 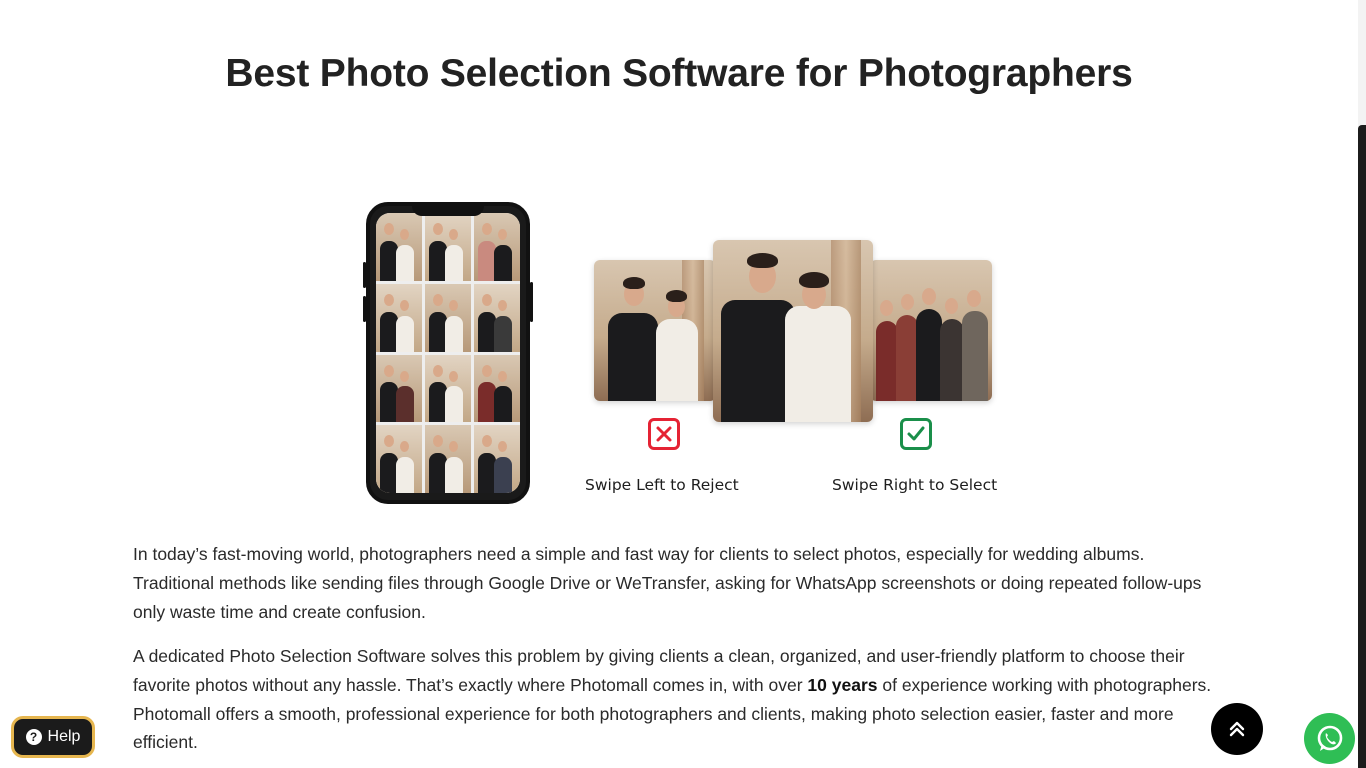 I want to click on phone-photo-grid, so click(x=448, y=353).